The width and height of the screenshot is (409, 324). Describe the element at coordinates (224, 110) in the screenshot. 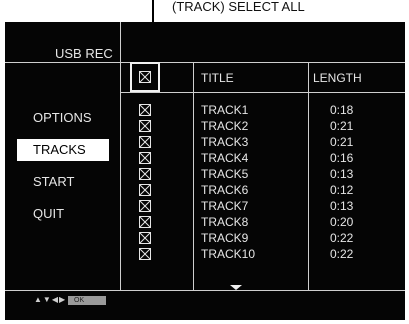

I see `track-title: TRACK1` at that location.